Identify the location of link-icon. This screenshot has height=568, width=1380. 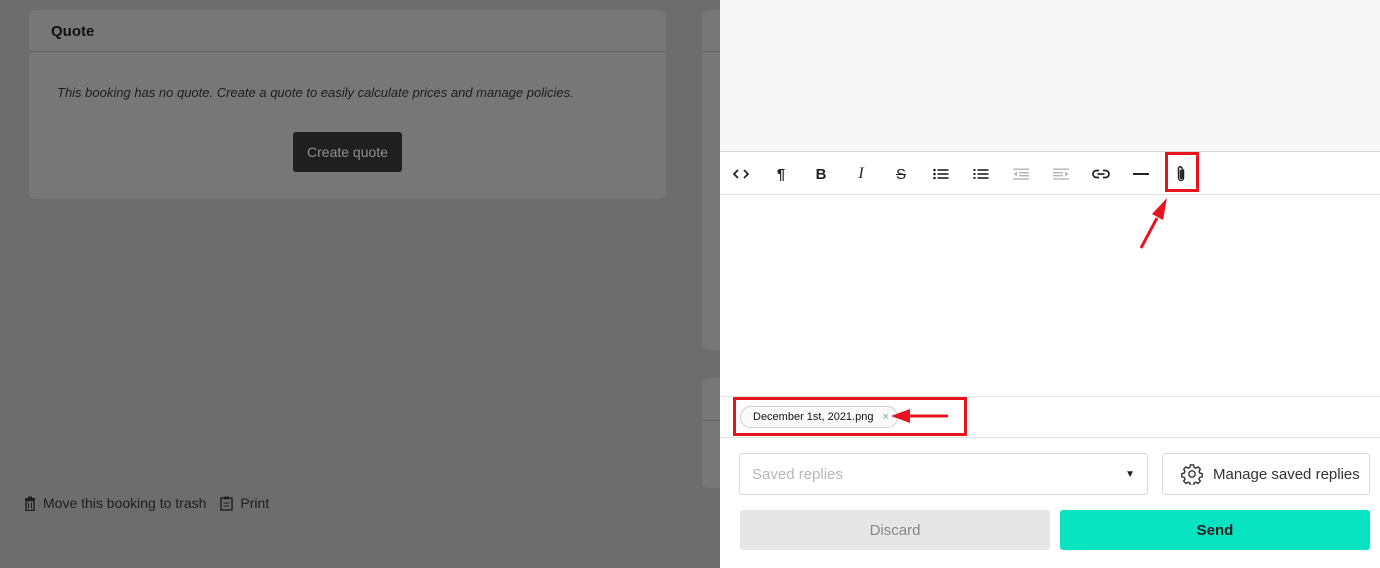
(1101, 174).